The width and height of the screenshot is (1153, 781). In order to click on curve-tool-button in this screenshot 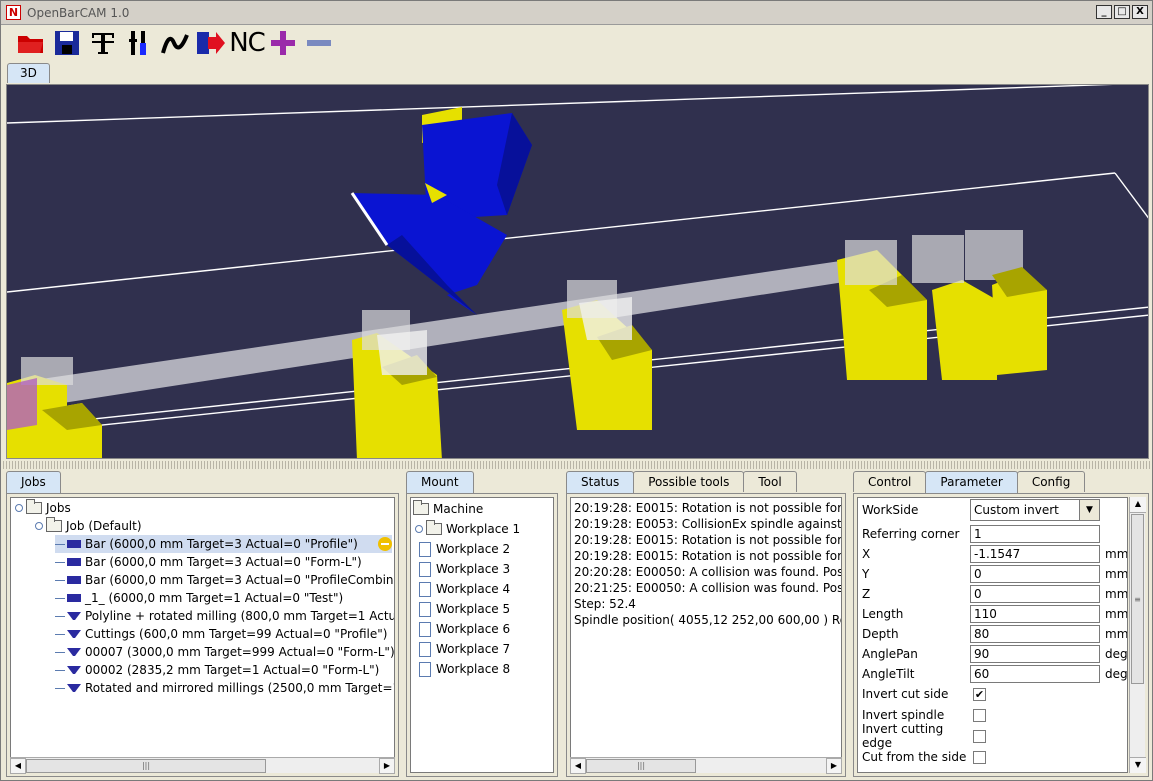, I will do `click(175, 43)`.